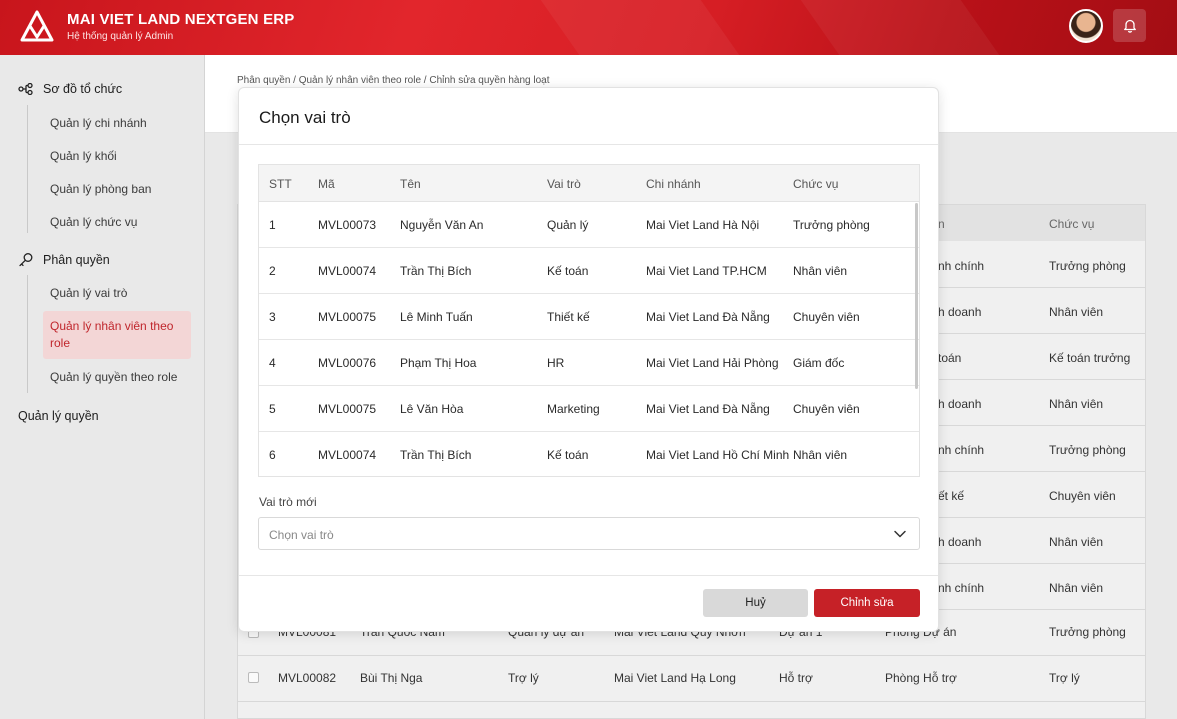 The image size is (1177, 719). I want to click on select-placeholder: Chọn vai trò, so click(301, 535).